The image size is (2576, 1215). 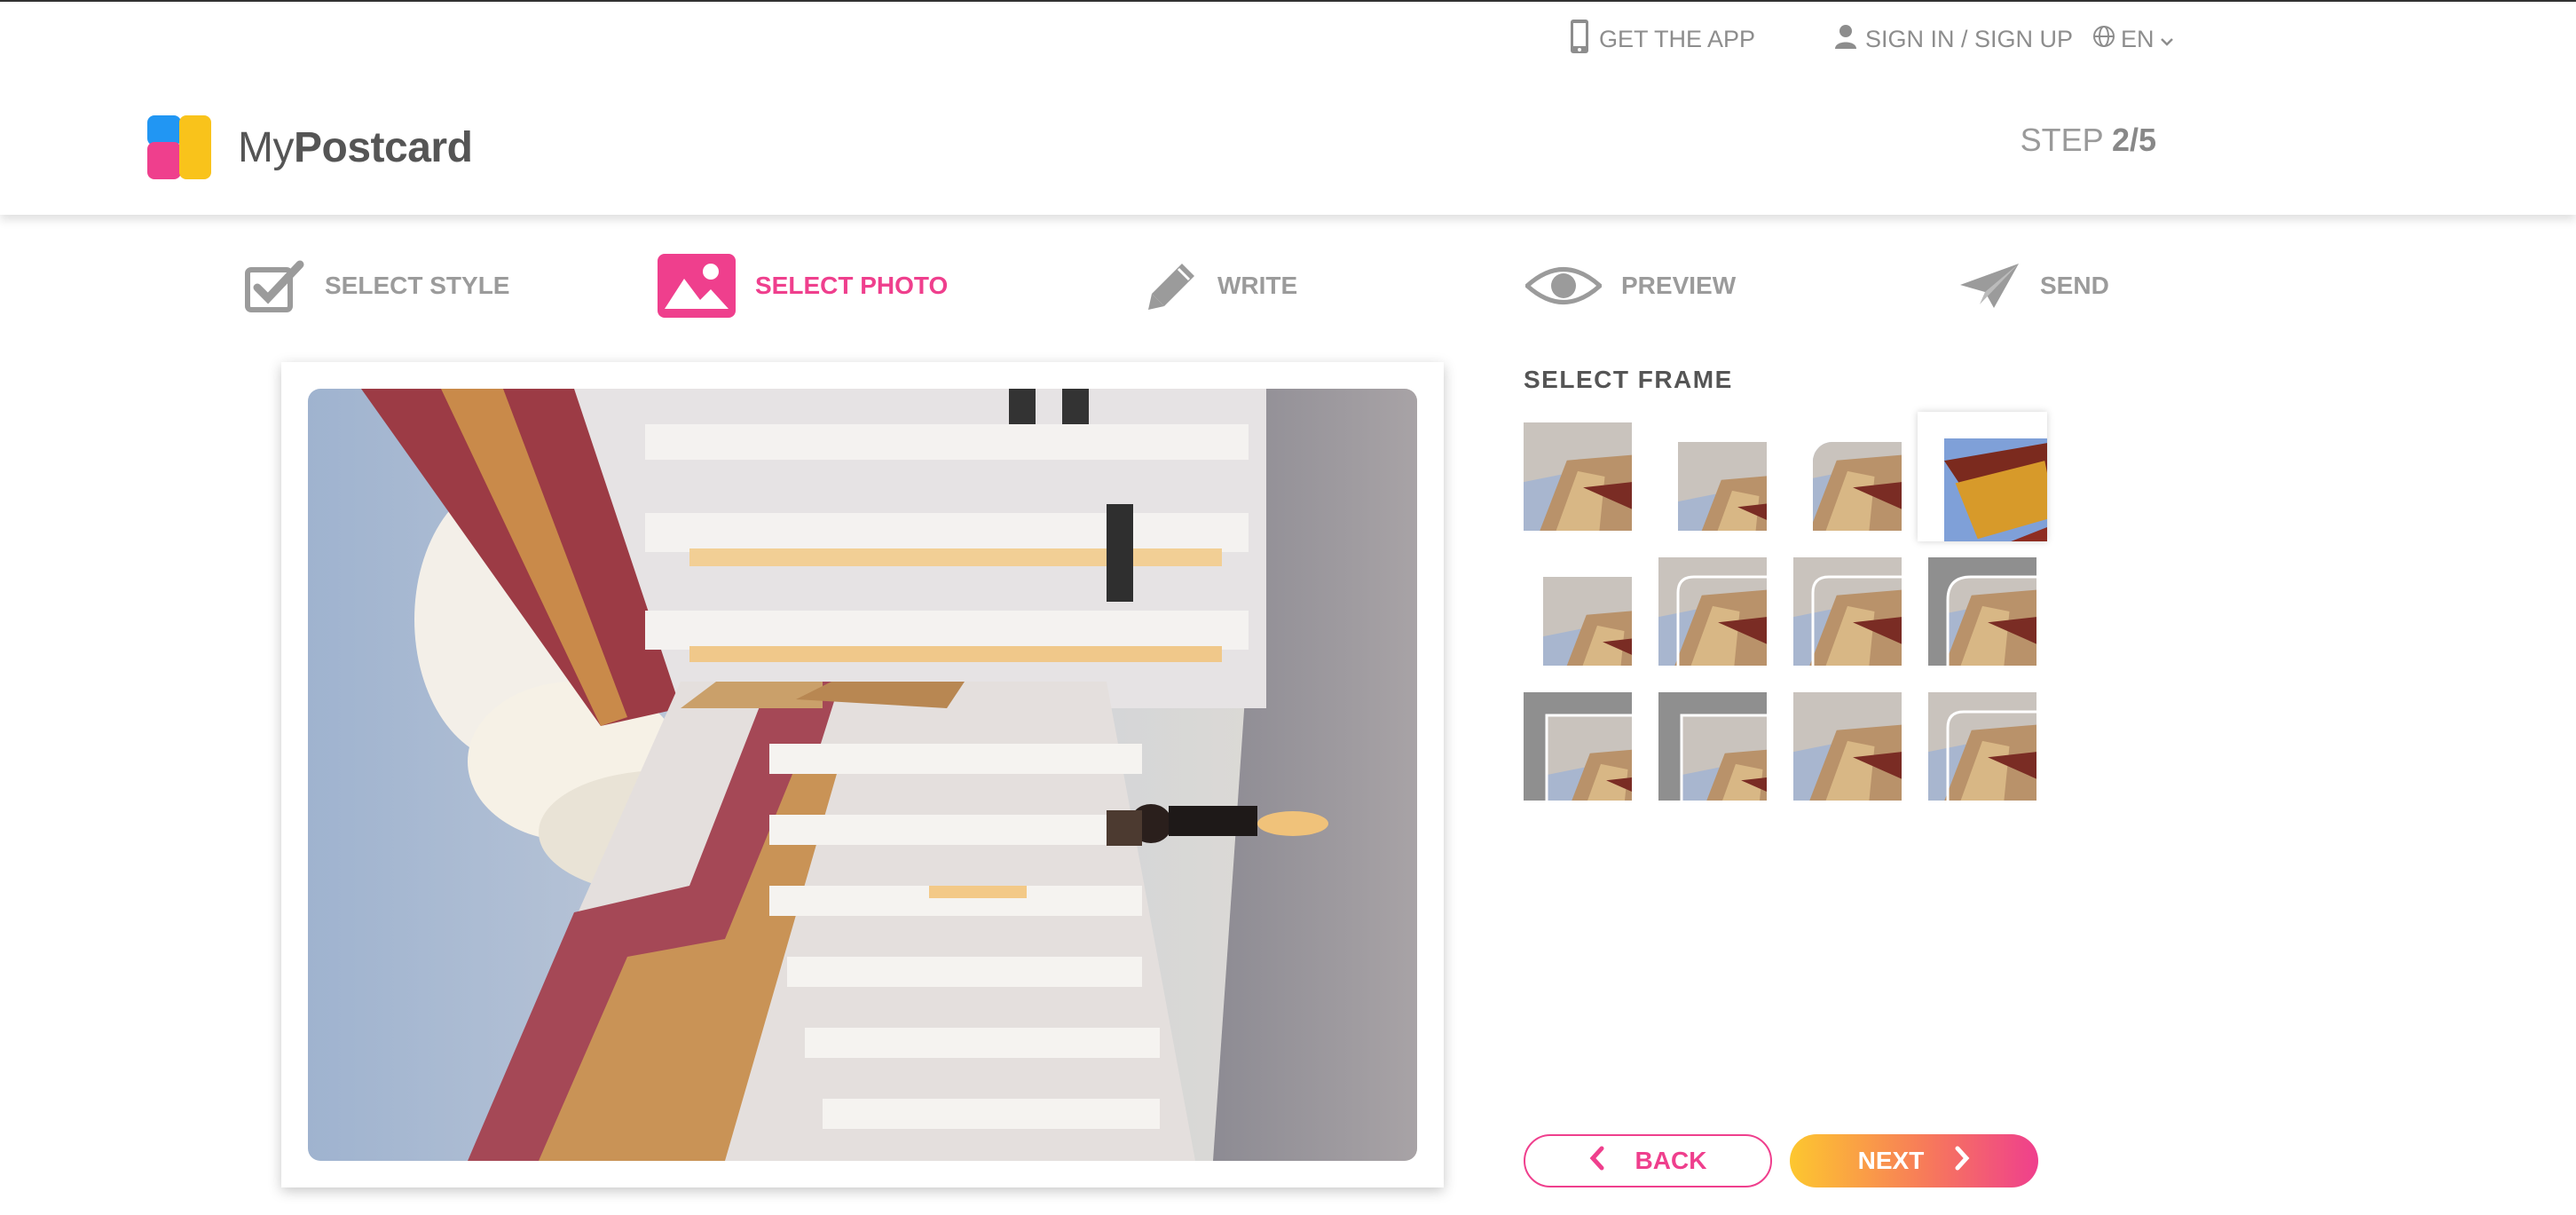 I want to click on step-label: STEP, so click(x=2062, y=140).